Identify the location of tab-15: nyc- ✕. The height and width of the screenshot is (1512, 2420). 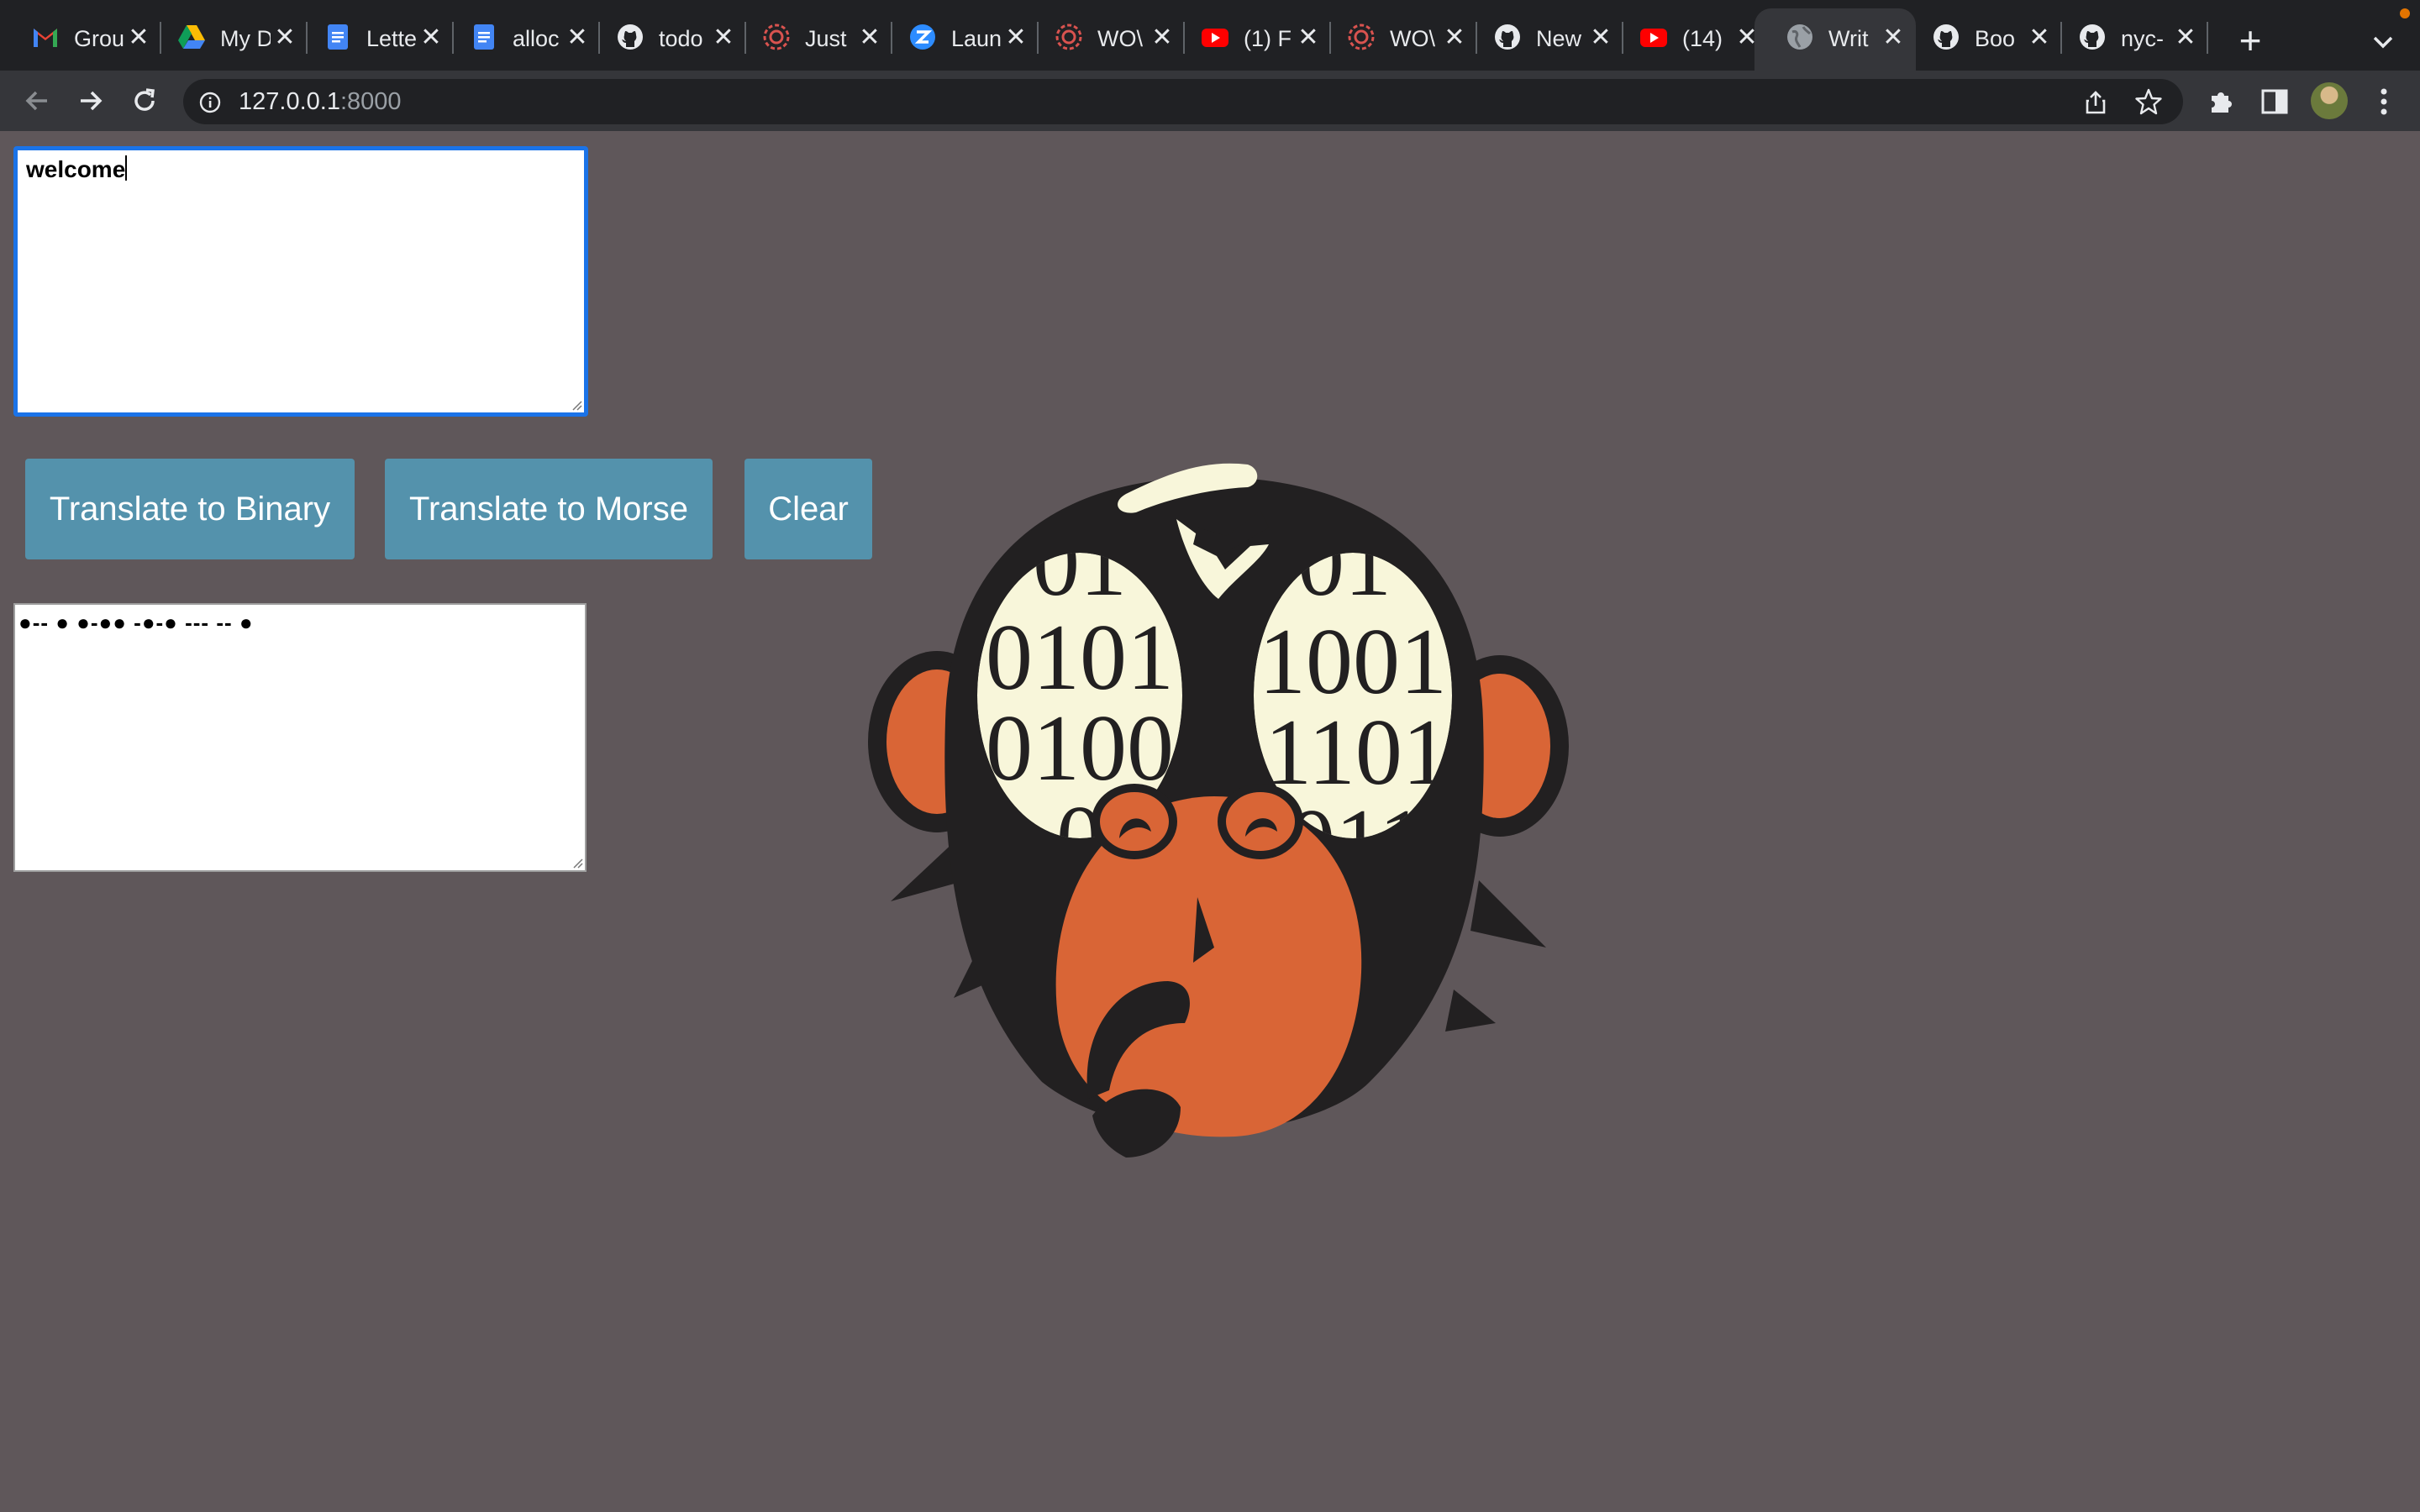
(2127, 39).